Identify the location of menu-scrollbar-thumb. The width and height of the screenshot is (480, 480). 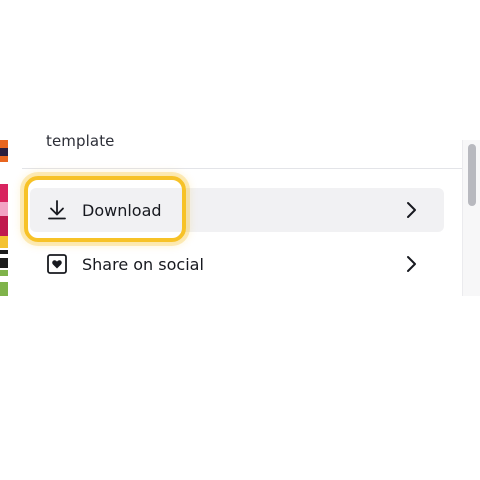
(472, 175).